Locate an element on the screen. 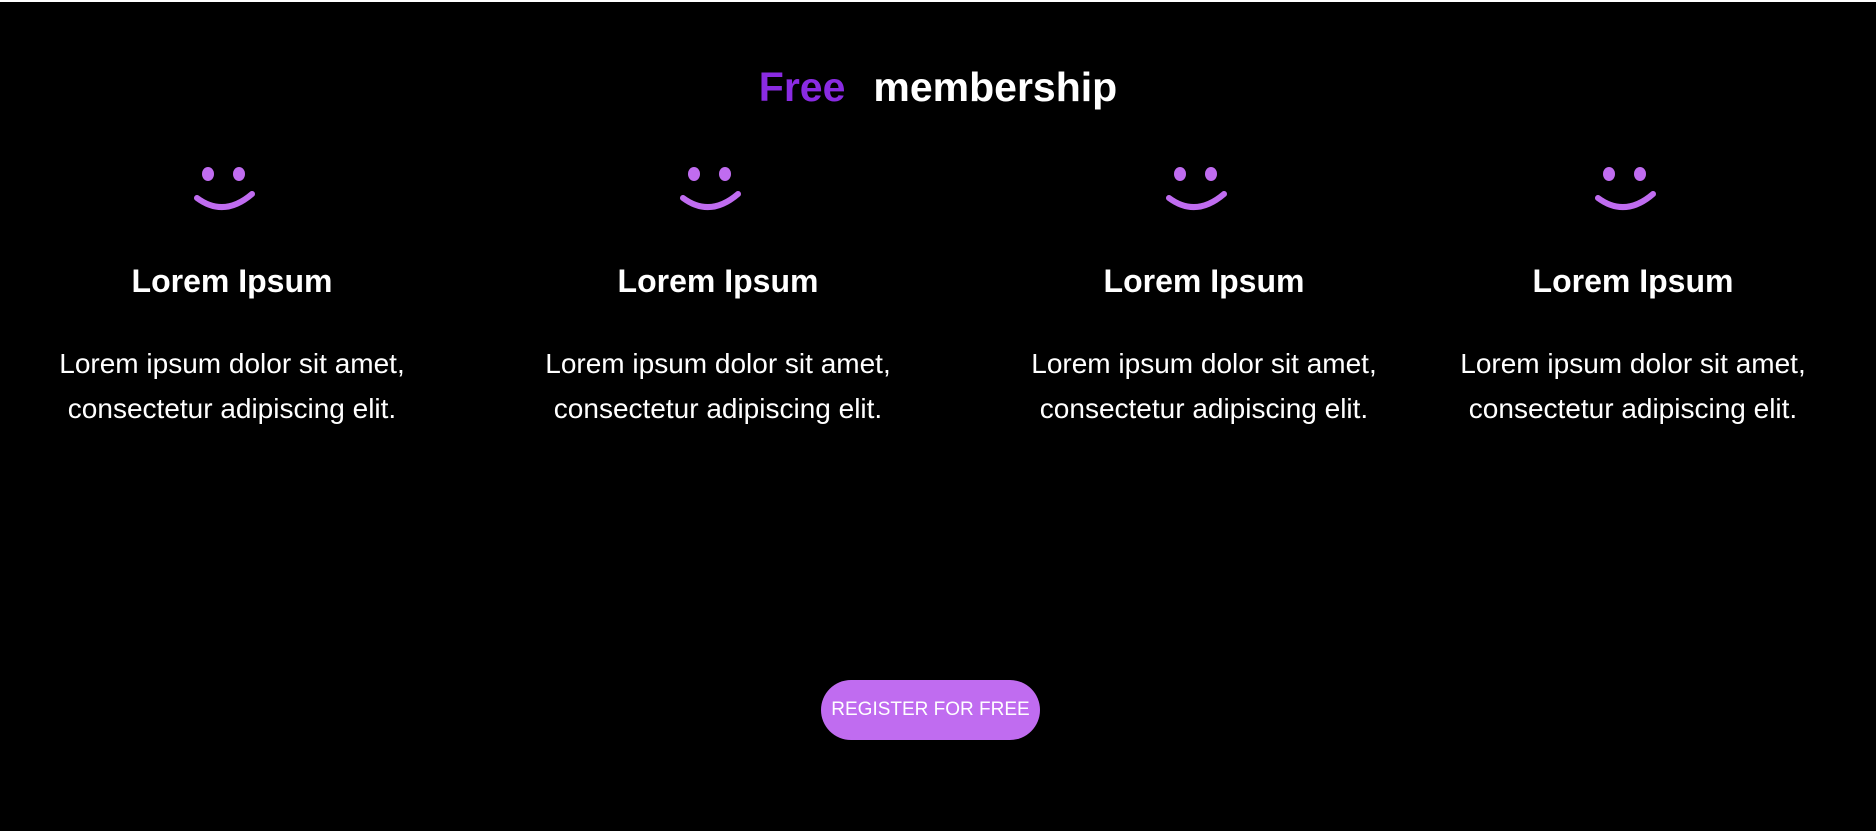 This screenshot has height=831, width=1876. top-border-line is located at coordinates (938, 1).